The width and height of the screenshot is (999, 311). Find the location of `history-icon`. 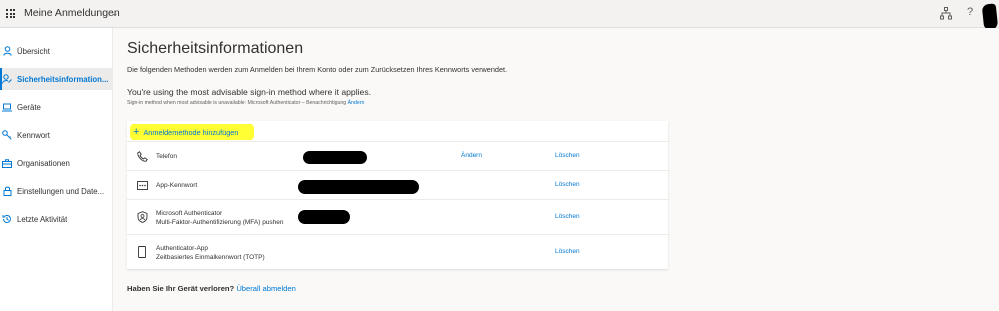

history-icon is located at coordinates (7, 219).